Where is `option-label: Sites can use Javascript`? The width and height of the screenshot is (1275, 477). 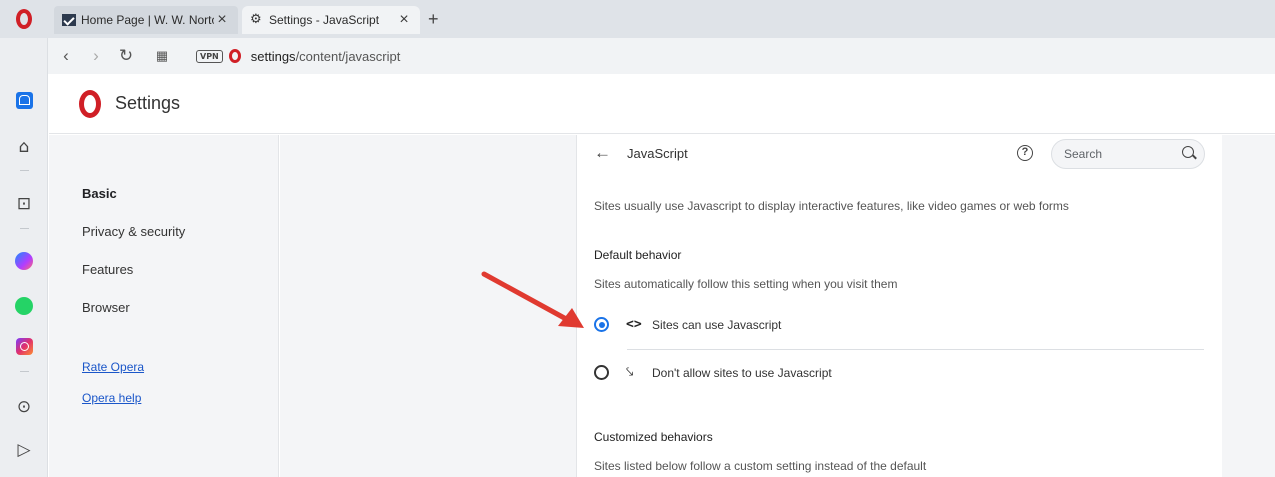 option-label: Sites can use Javascript is located at coordinates (717, 324).